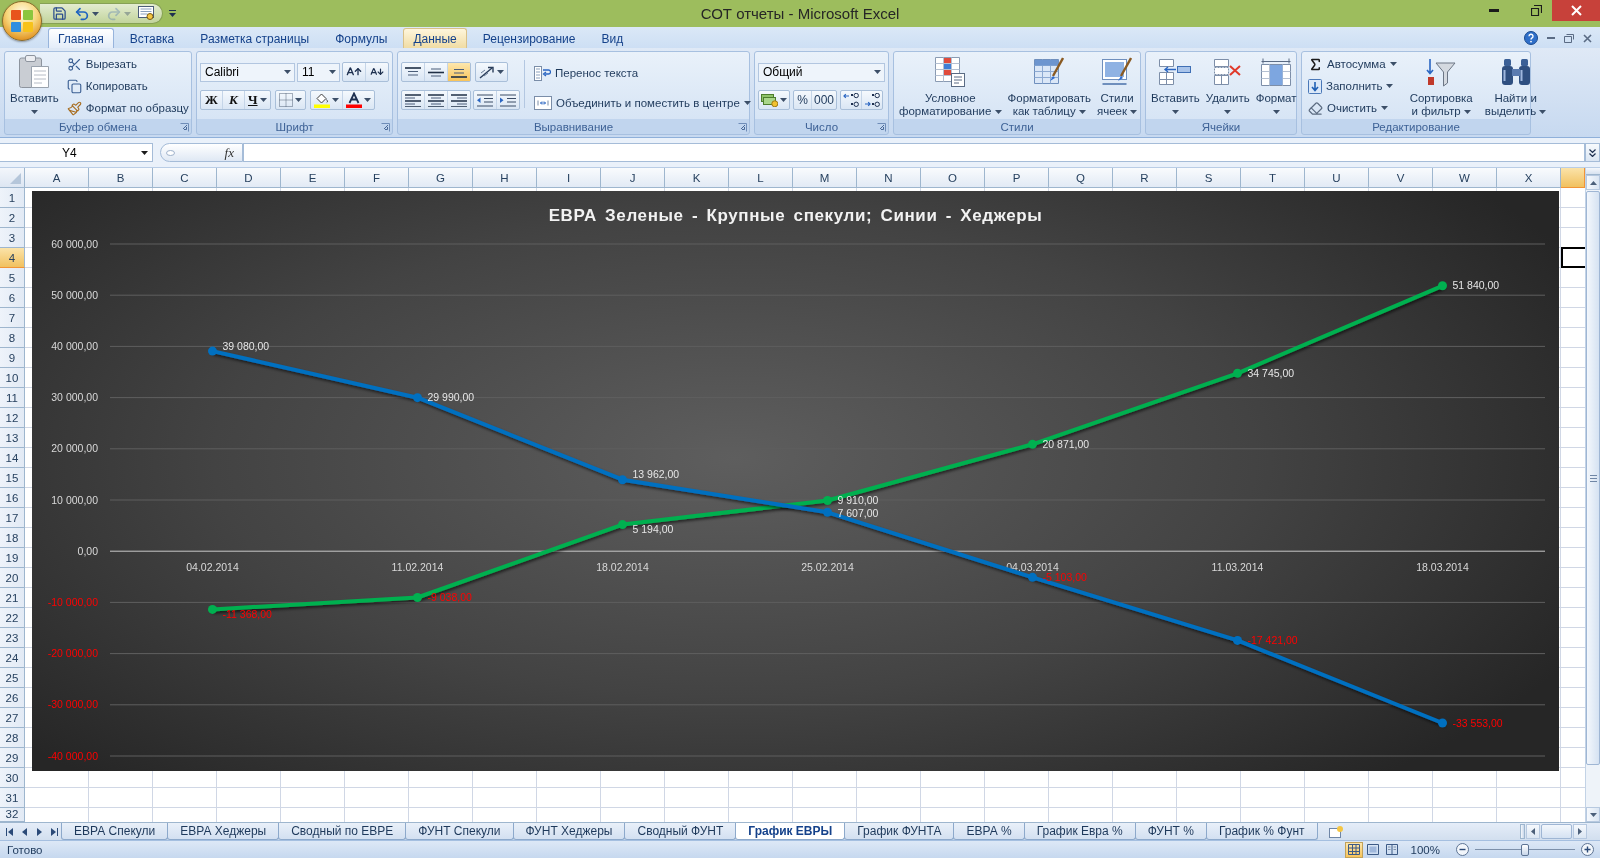 The image size is (1600, 858). Describe the element at coordinates (12, 638) in the screenshot. I see `row-header: 23` at that location.